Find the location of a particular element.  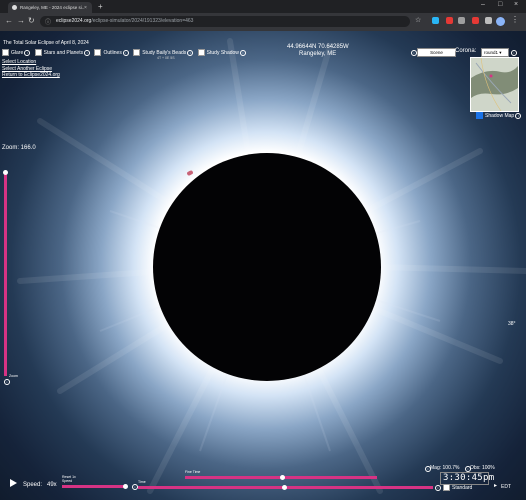

extensions-puzzle-icon is located at coordinates (461, 20).